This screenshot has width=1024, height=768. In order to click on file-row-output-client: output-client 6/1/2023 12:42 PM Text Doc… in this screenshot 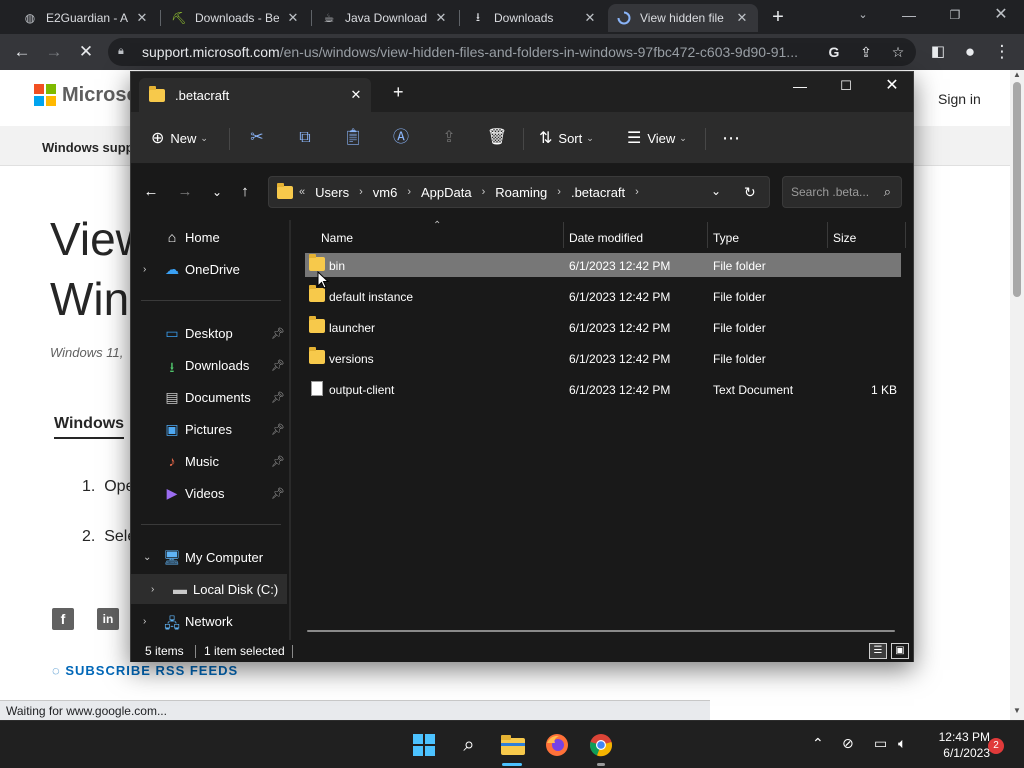, I will do `click(603, 389)`.